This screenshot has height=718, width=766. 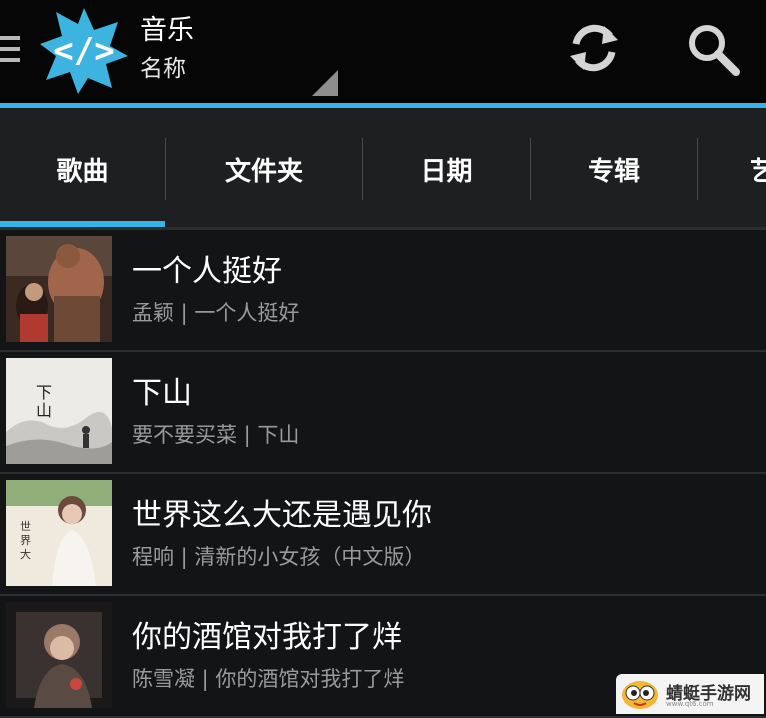 I want to click on tab-artists: 艺, so click(x=758, y=169).